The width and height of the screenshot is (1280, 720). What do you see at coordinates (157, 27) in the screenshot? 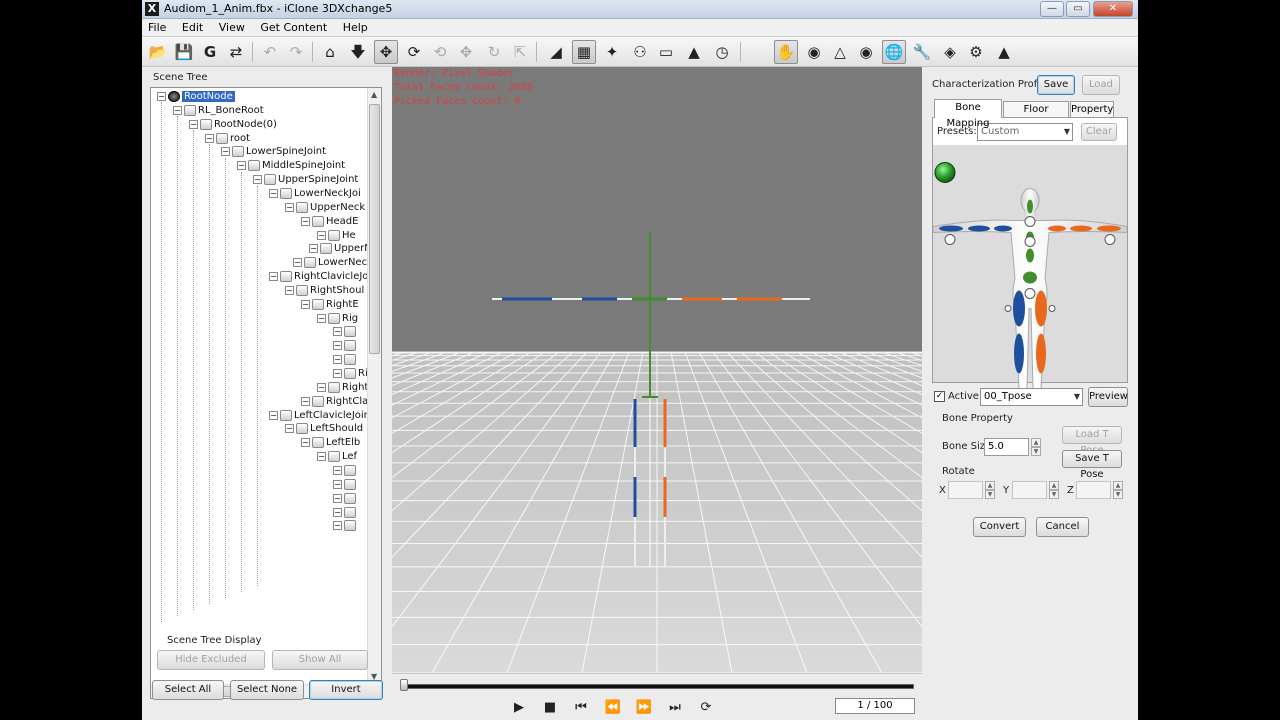
I see `menu-file: File` at bounding box center [157, 27].